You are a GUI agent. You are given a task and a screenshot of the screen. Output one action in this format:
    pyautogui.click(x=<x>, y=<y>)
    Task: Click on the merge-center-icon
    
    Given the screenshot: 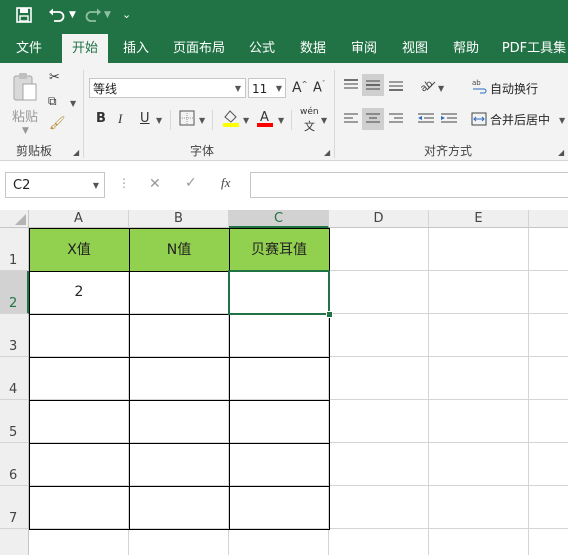 What is the action you would take?
    pyautogui.click(x=479, y=120)
    